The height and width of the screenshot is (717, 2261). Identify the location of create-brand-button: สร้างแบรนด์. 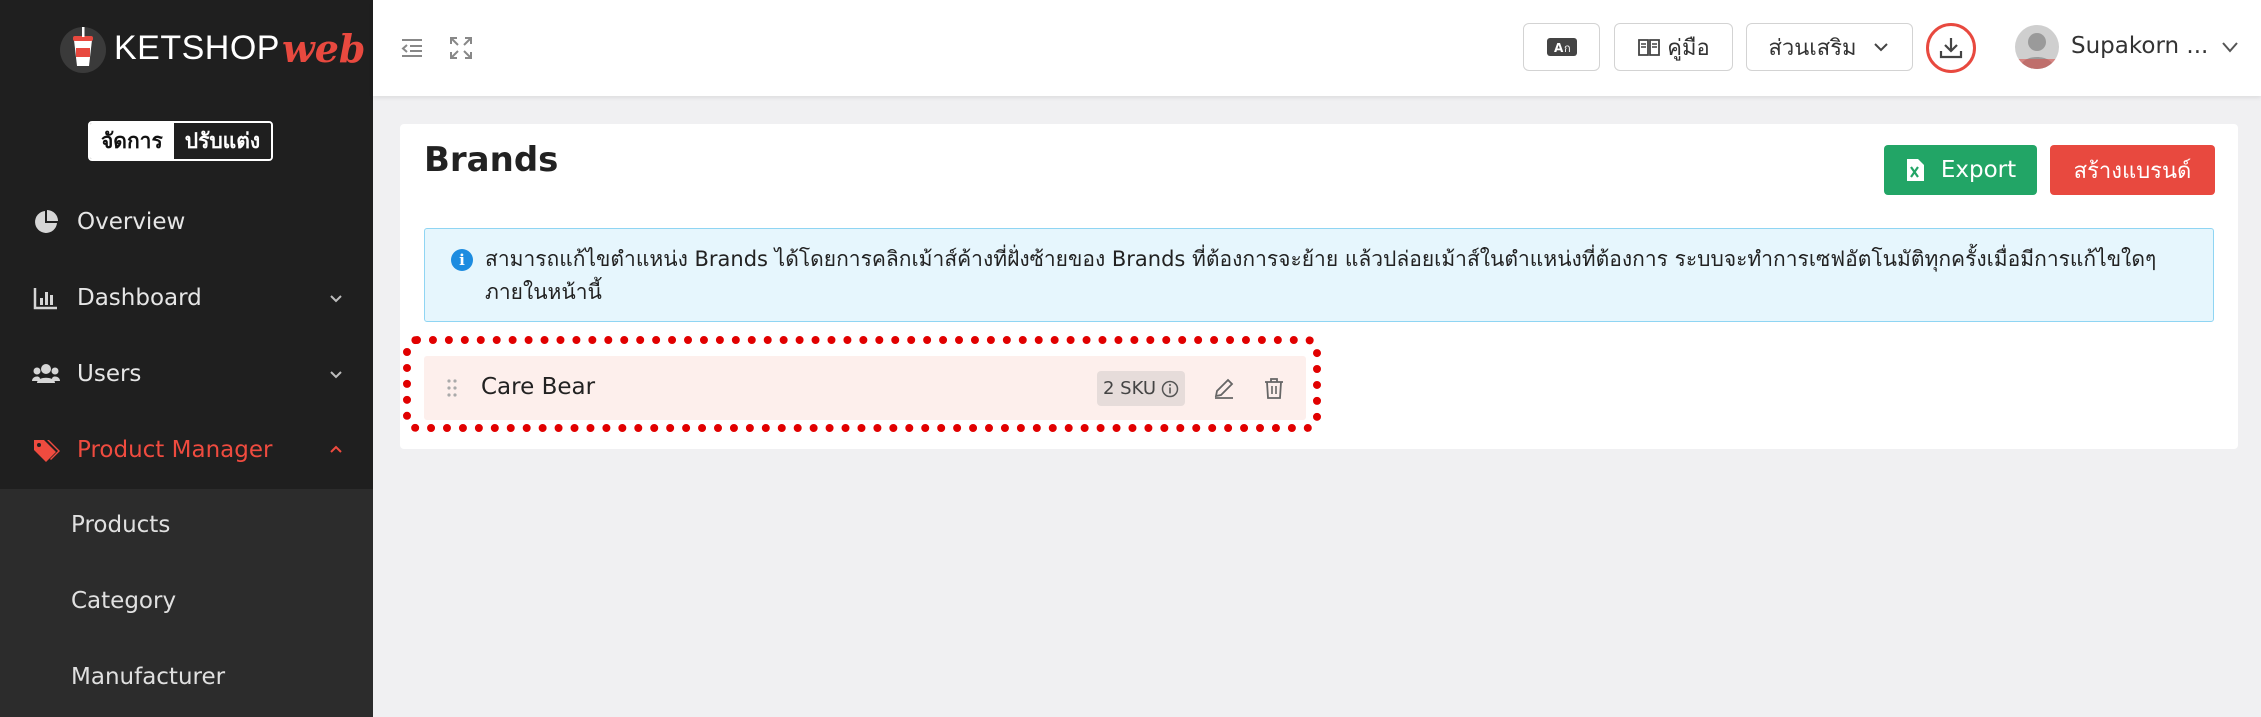
(2132, 170).